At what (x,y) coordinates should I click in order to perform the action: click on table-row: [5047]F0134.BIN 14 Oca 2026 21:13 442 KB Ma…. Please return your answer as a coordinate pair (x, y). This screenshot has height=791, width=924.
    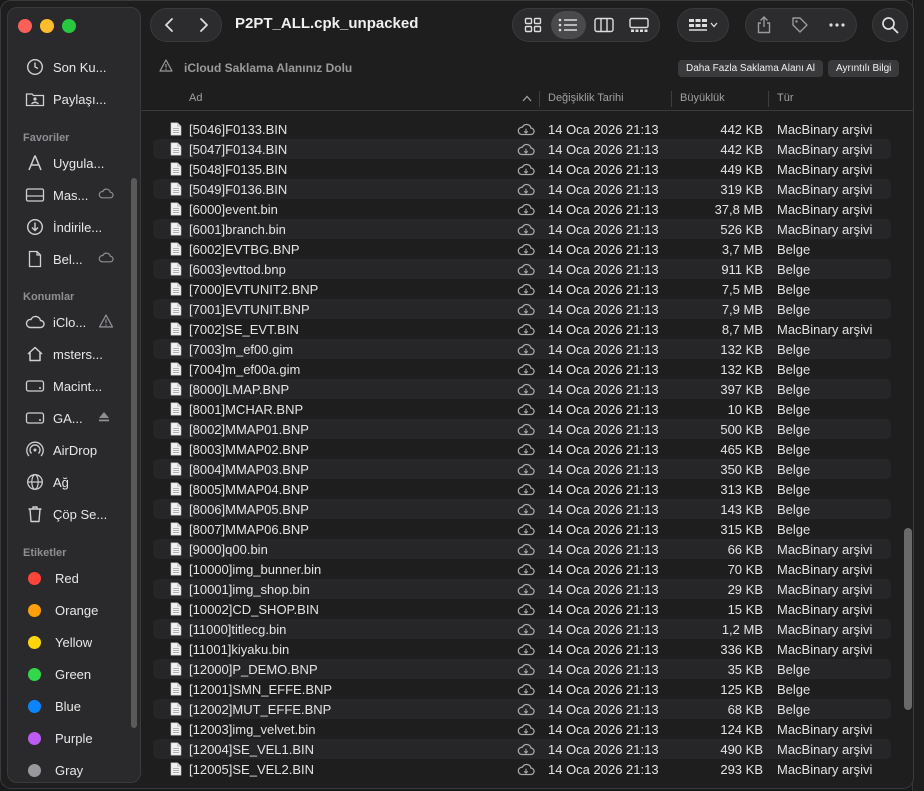
    Looking at the image, I should click on (522, 149).